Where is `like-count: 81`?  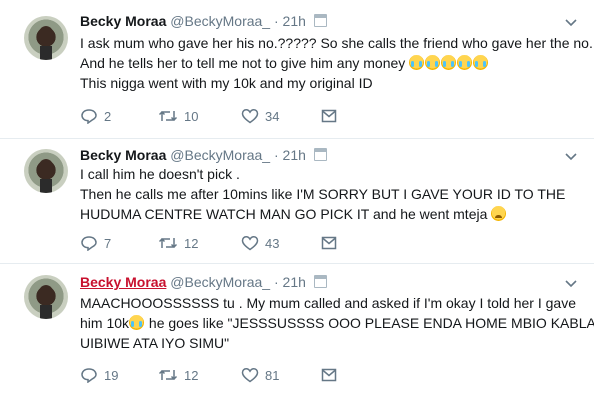 like-count: 81 is located at coordinates (272, 375).